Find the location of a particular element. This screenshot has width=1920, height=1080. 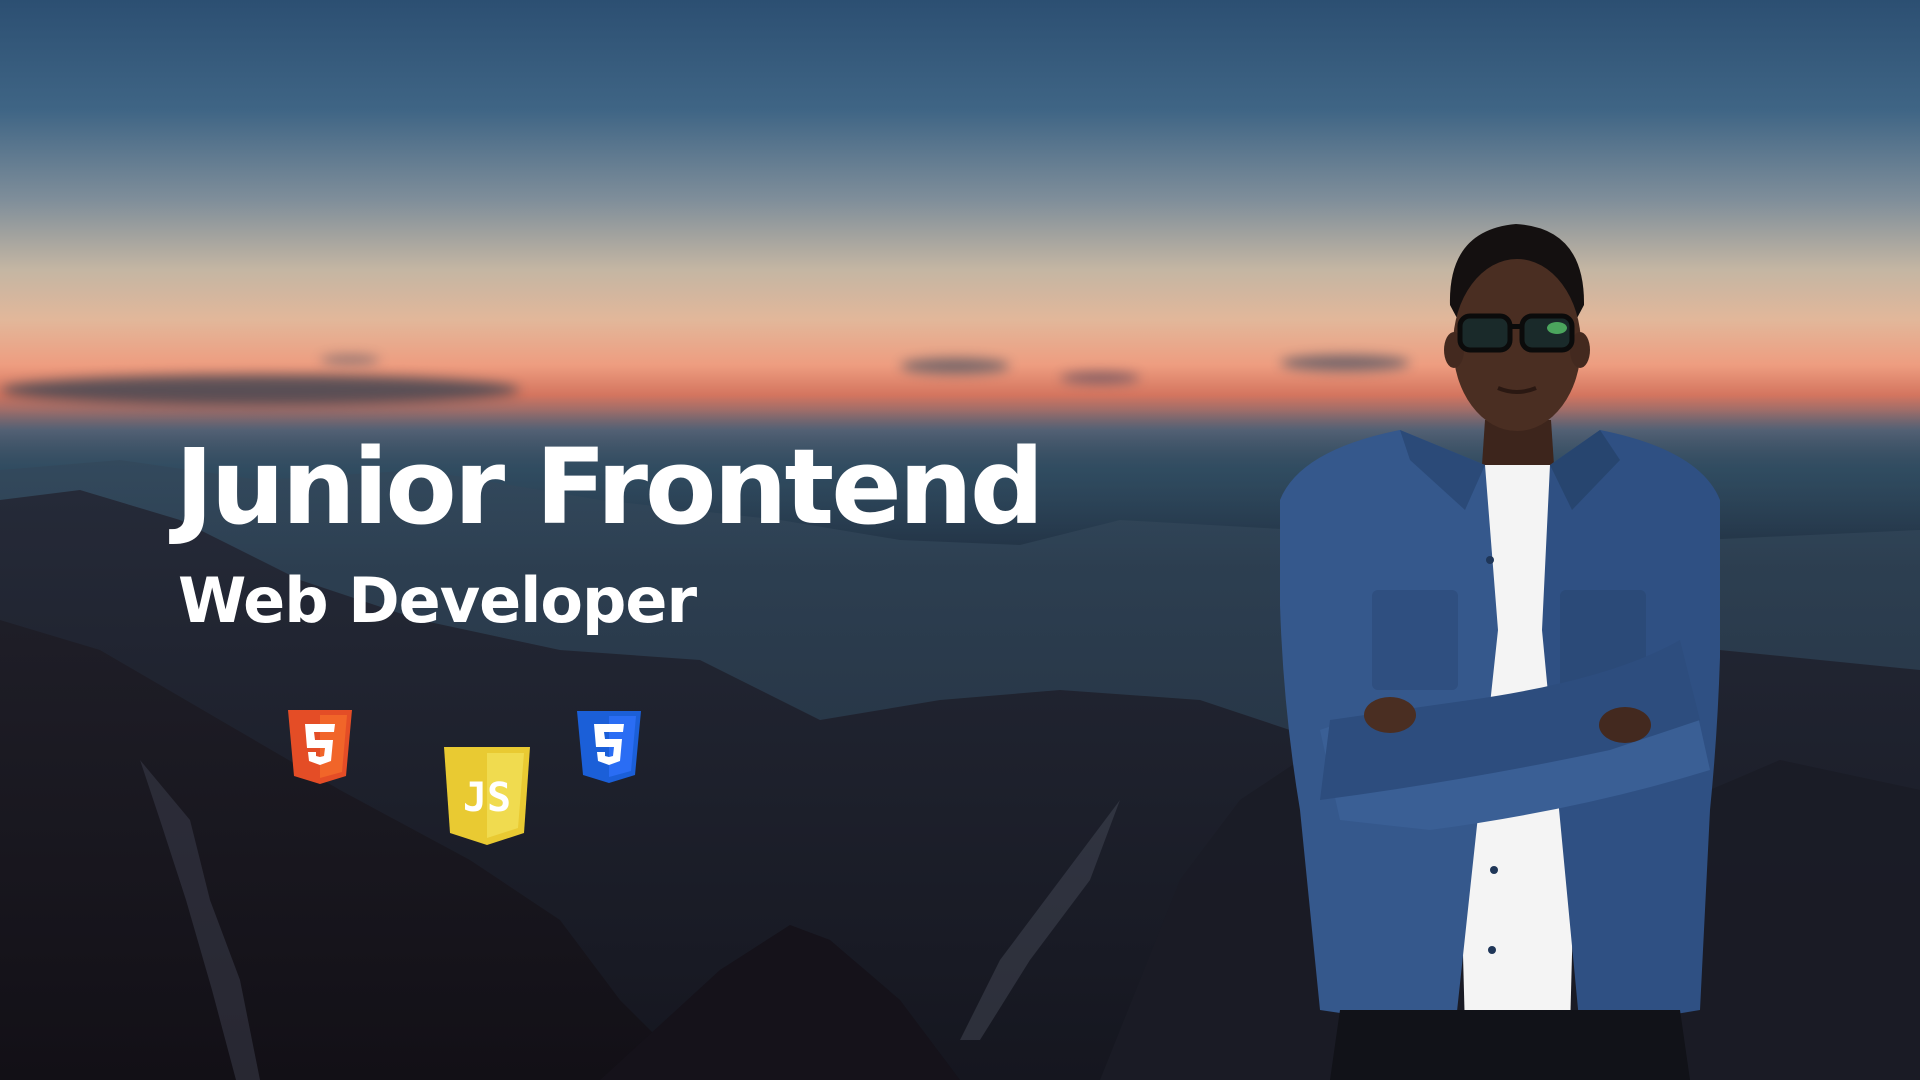

pocket-left is located at coordinates (1415, 640).